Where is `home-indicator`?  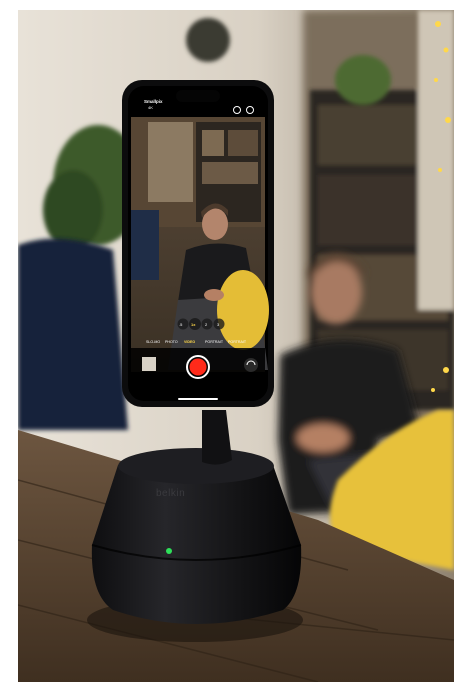
home-indicator is located at coordinates (198, 399).